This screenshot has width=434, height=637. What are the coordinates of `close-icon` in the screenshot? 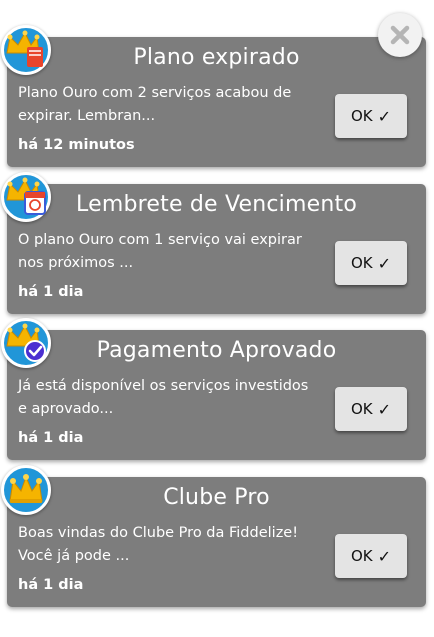 It's located at (400, 35).